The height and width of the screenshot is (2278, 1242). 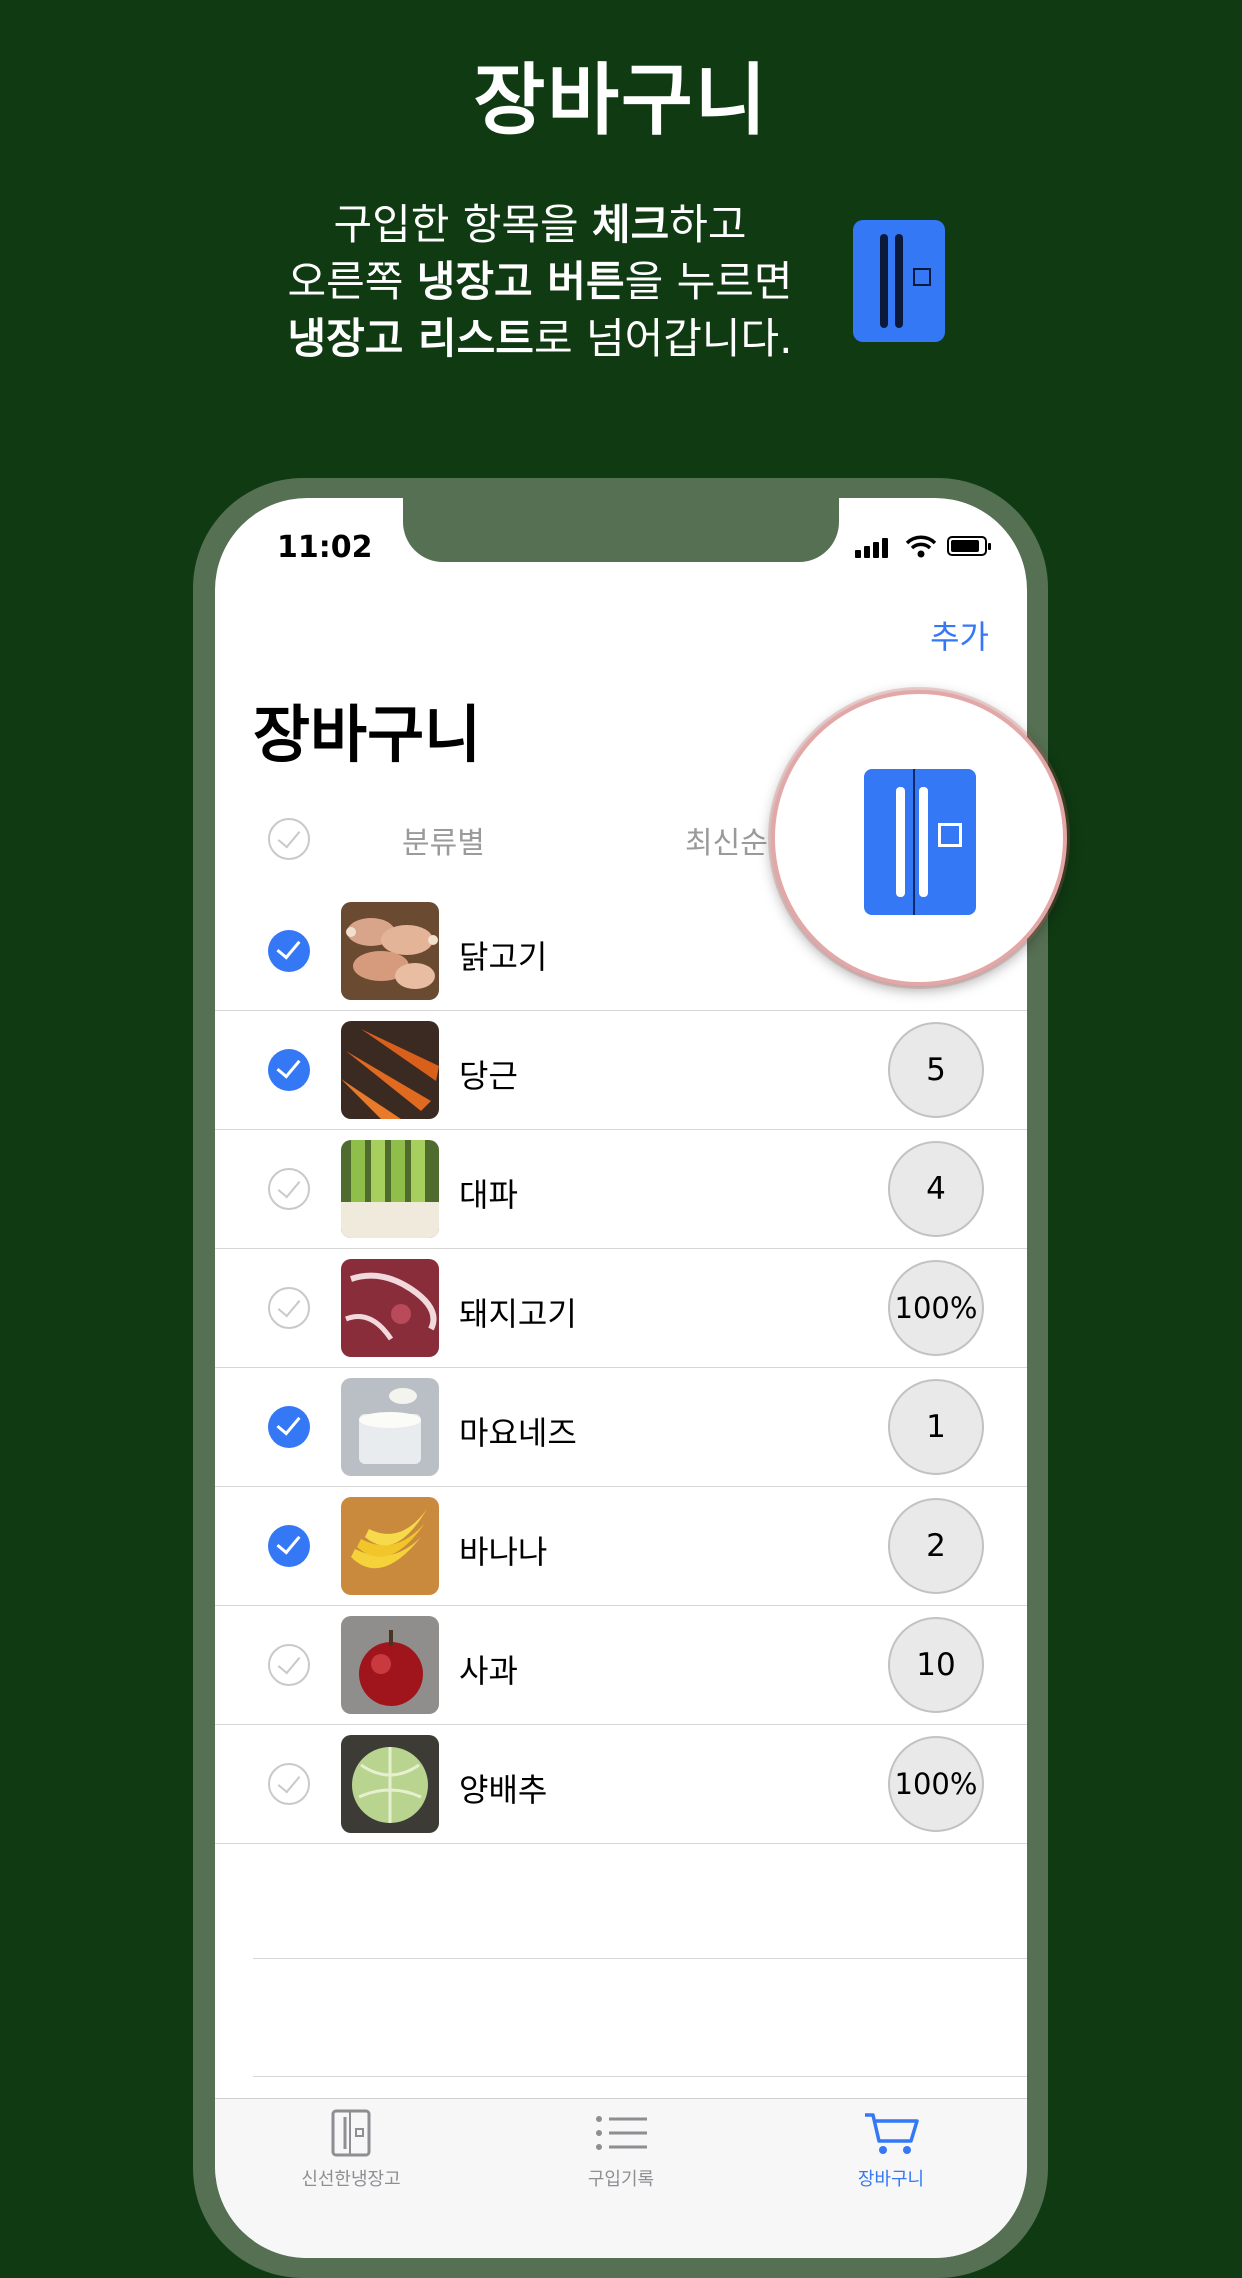 What do you see at coordinates (390, 1070) in the screenshot?
I see `item-image-carrots` at bounding box center [390, 1070].